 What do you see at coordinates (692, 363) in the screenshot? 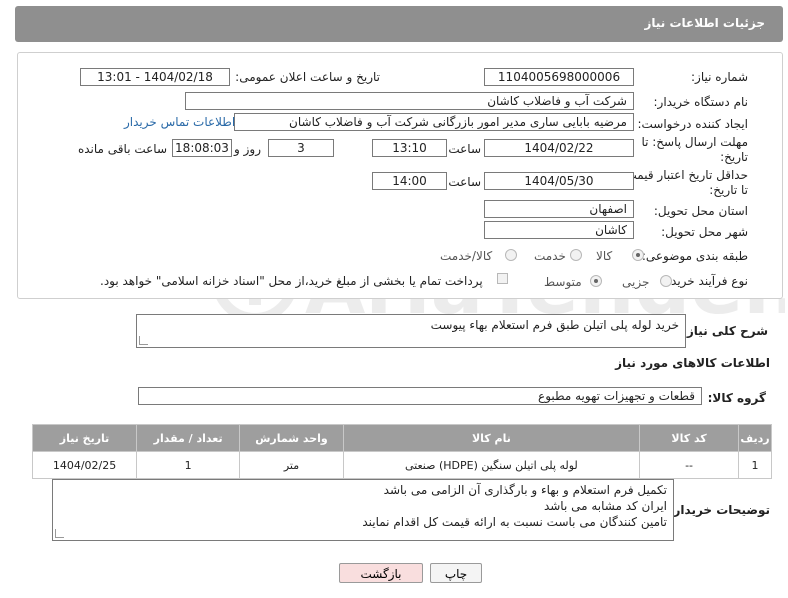
I see `goods-section-title: اطلاعات کالاهای مورد نیاز` at bounding box center [692, 363].